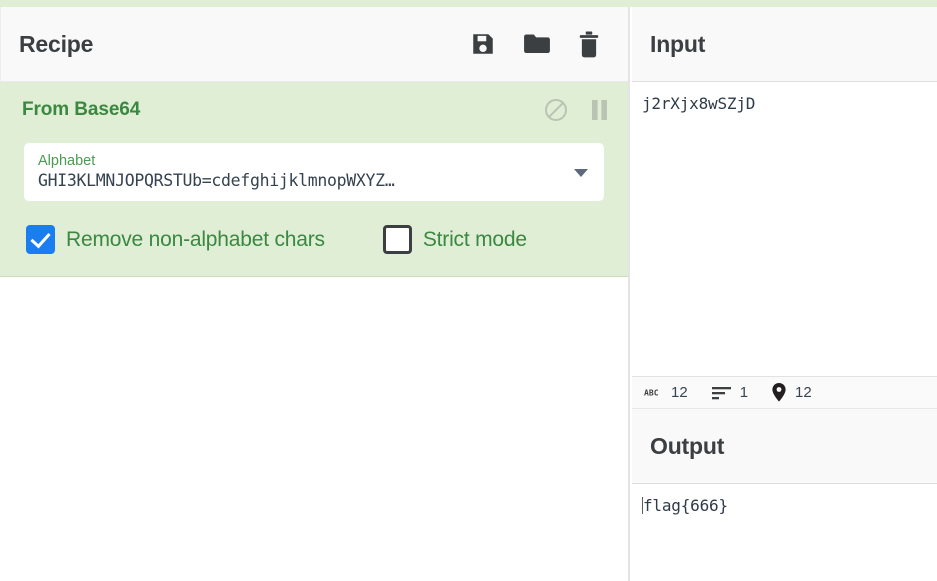  I want to click on input-title-bar: Input, so click(784, 44).